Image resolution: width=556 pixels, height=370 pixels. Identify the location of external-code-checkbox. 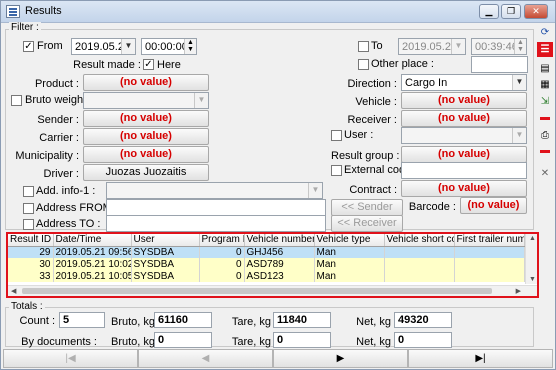
(336, 170).